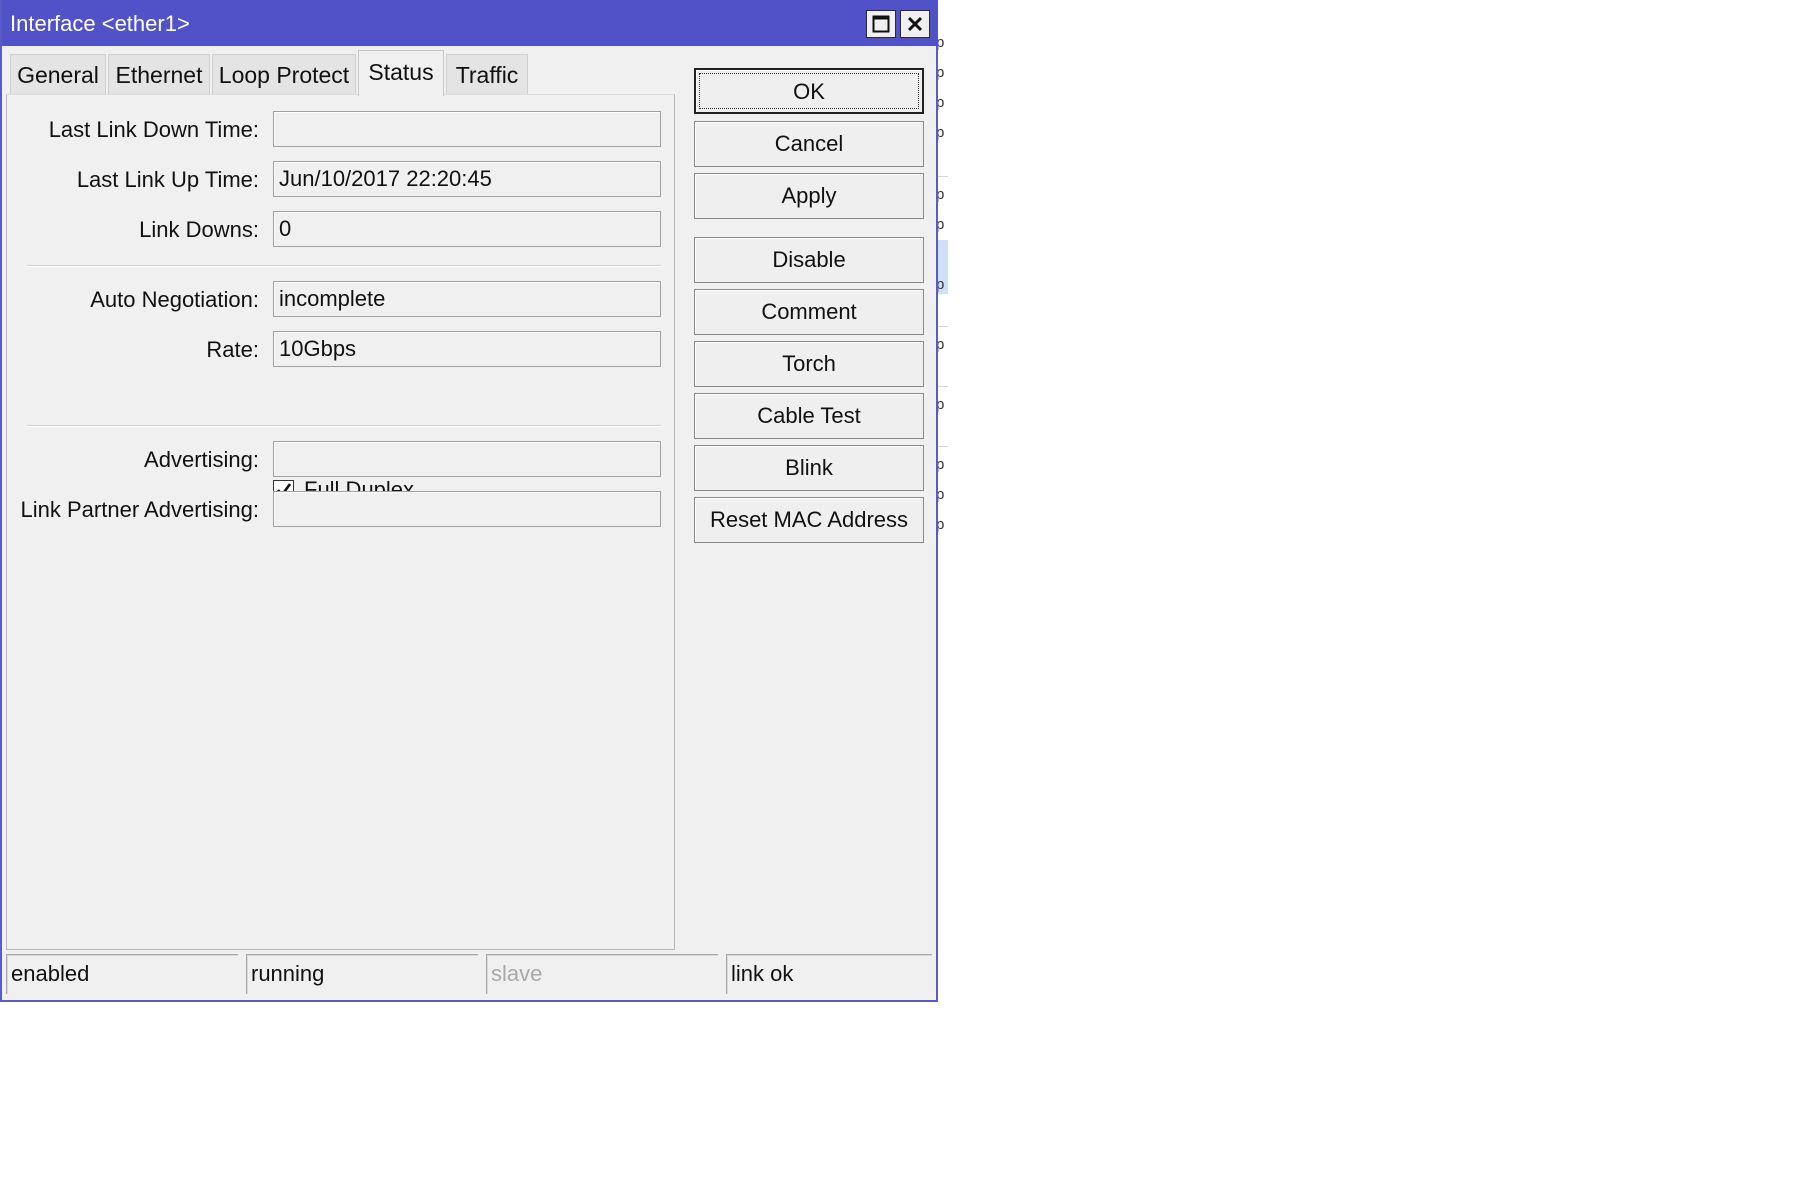 This screenshot has height=1200, width=1800. What do you see at coordinates (362, 974) in the screenshot?
I see `status-running: running` at bounding box center [362, 974].